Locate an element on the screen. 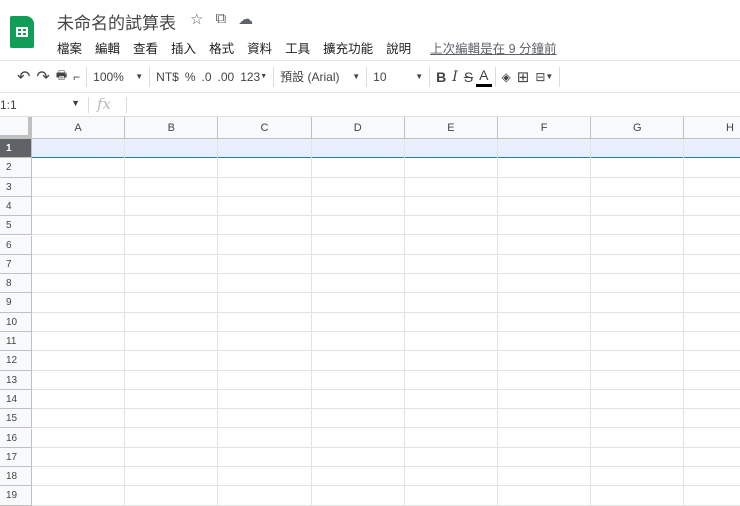 The width and height of the screenshot is (740, 506). row-header: 17 is located at coordinates (16, 457).